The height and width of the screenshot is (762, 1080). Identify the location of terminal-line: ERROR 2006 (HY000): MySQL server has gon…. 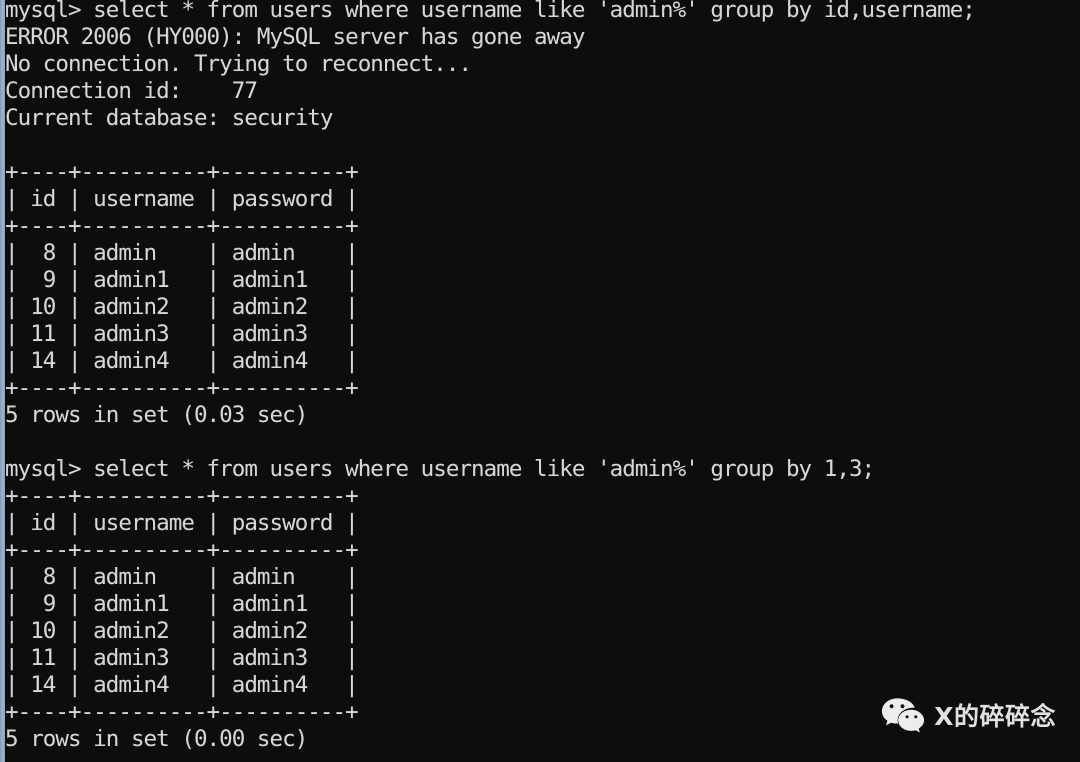
(295, 37).